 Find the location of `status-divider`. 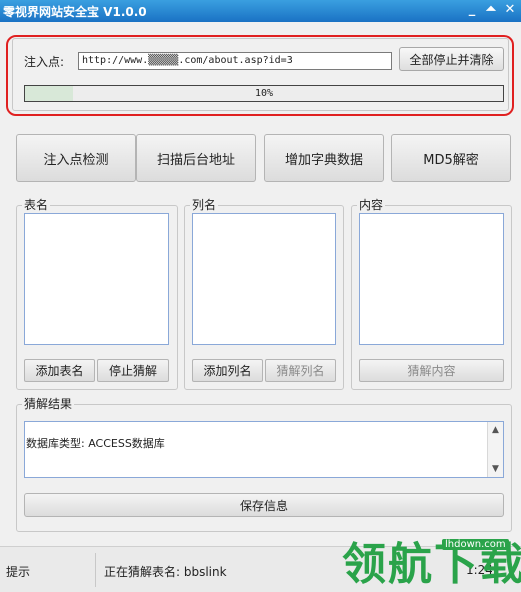

status-divider is located at coordinates (95, 570).